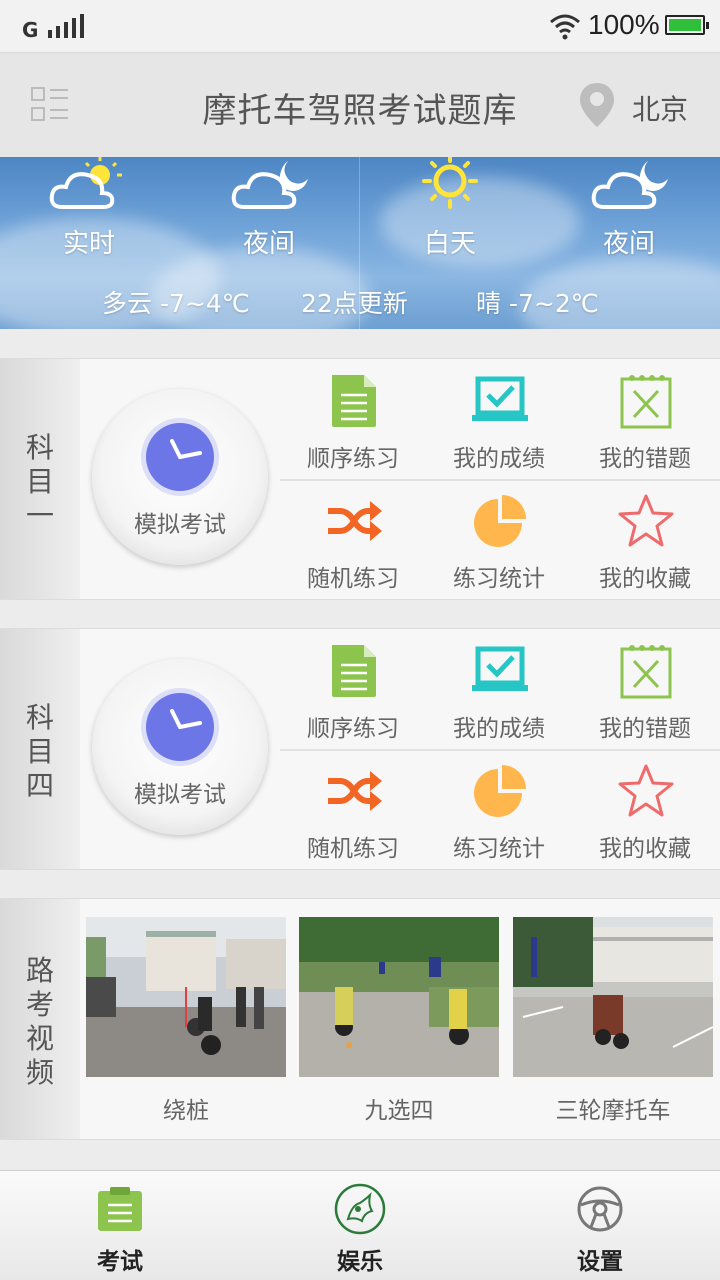 Image resolution: width=720 pixels, height=1280 pixels. What do you see at coordinates (88, 244) in the screenshot?
I see `weather-label-now: 实时` at bounding box center [88, 244].